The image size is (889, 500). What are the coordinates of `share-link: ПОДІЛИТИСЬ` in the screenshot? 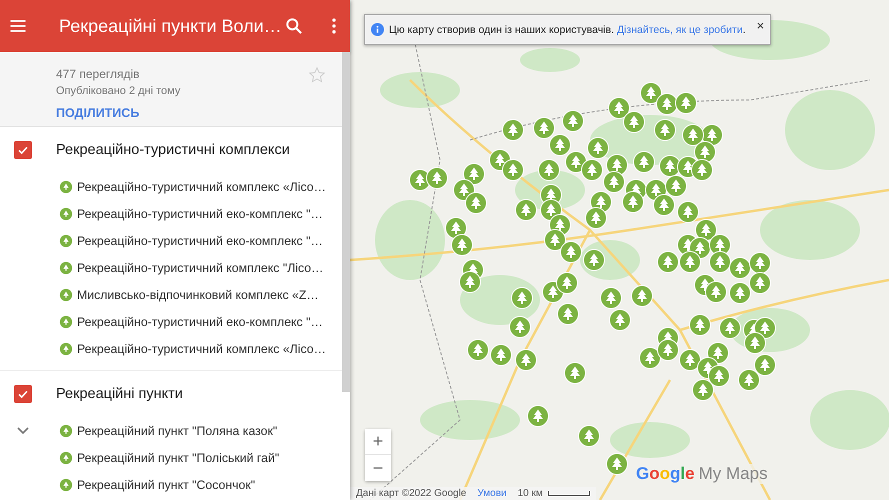 It's located at (118, 113).